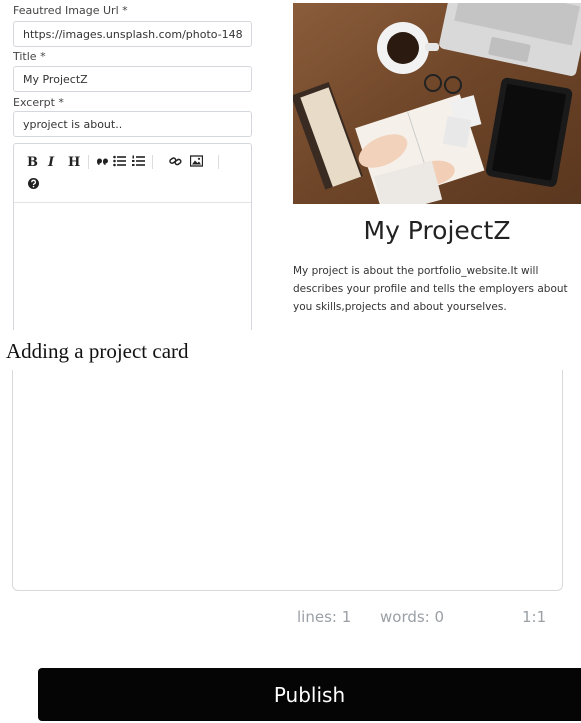  Describe the element at coordinates (102, 163) in the screenshot. I see `quote-icon` at that location.